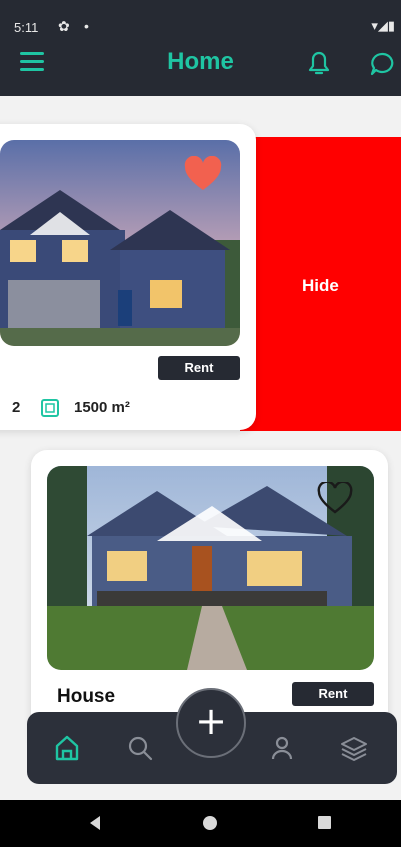 The image size is (401, 847). Describe the element at coordinates (383, 25) in the screenshot. I see `signal-battery-icons: ▾◢▮` at that location.